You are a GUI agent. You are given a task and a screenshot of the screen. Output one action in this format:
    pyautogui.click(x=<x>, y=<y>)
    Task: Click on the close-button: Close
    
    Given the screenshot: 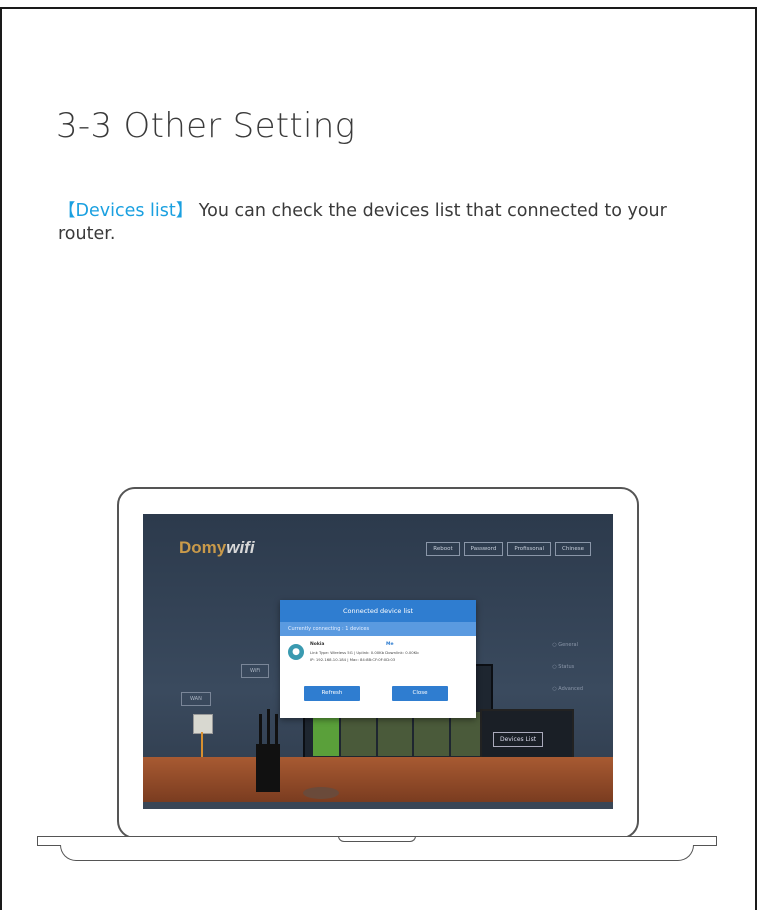 What is the action you would take?
    pyautogui.click(x=420, y=693)
    